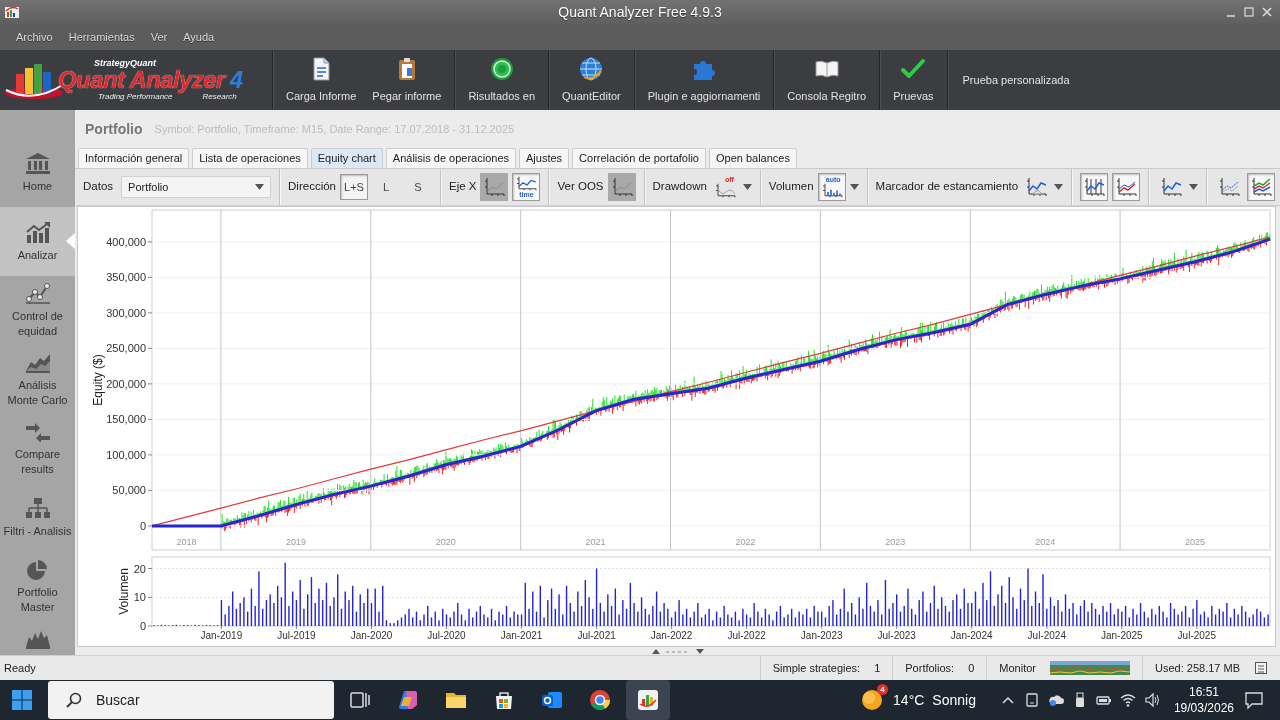 The width and height of the screenshot is (1280, 720). I want to click on bar-axis-icon, so click(831, 190).